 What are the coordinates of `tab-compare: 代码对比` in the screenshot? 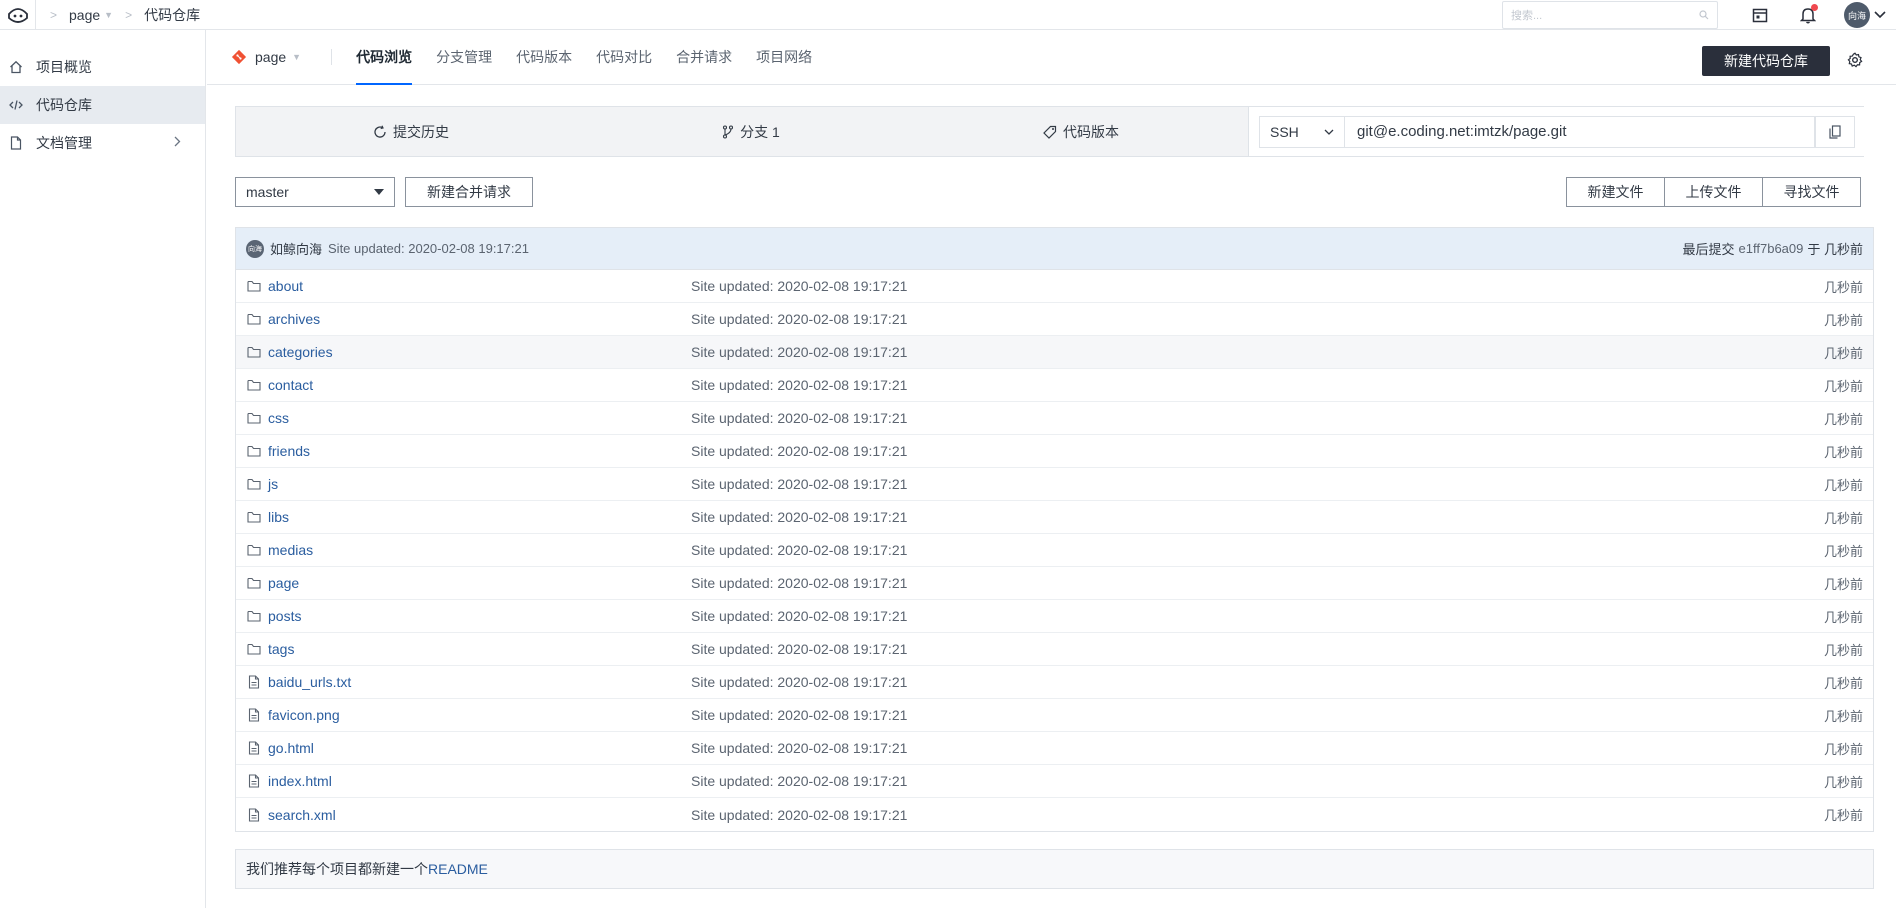 It's located at (624, 57).